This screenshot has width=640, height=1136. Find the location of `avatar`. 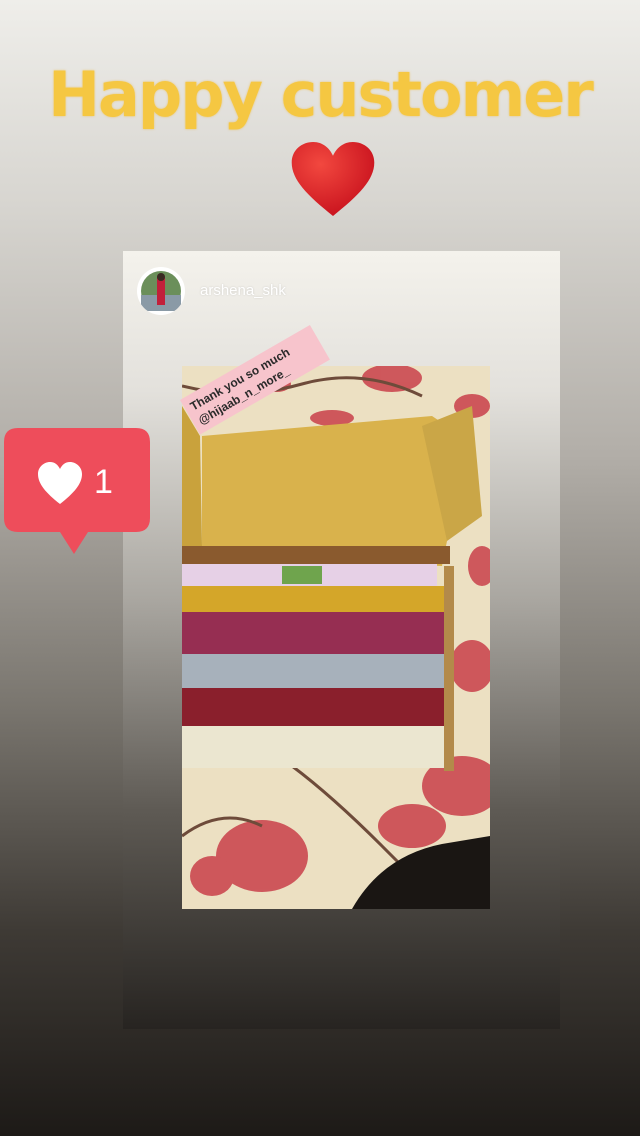

avatar is located at coordinates (161, 291).